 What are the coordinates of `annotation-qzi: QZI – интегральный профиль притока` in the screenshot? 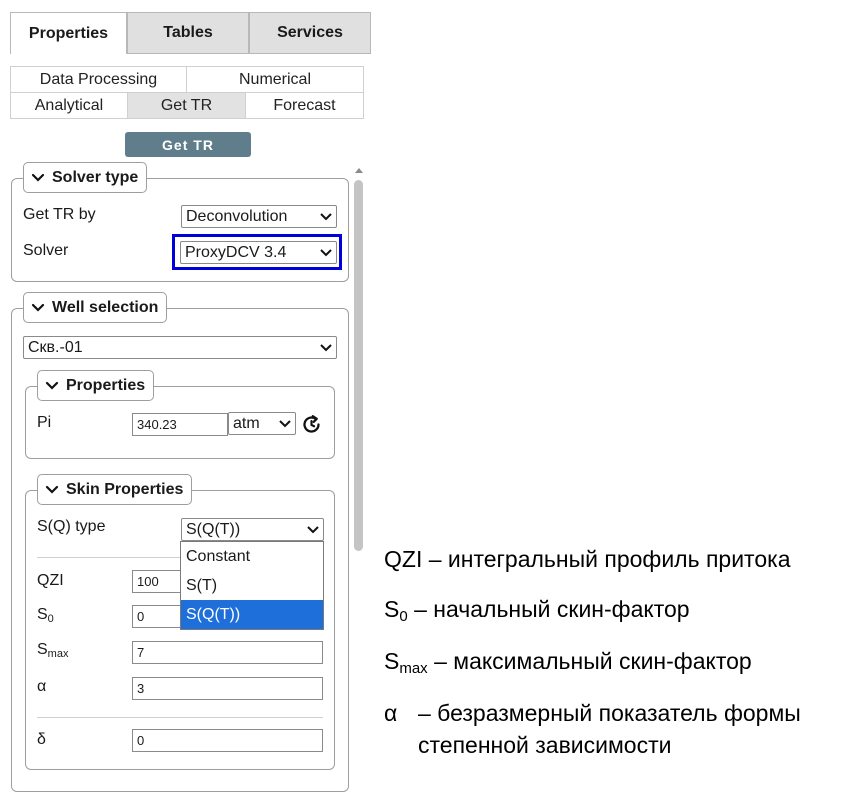 It's located at (587, 559).